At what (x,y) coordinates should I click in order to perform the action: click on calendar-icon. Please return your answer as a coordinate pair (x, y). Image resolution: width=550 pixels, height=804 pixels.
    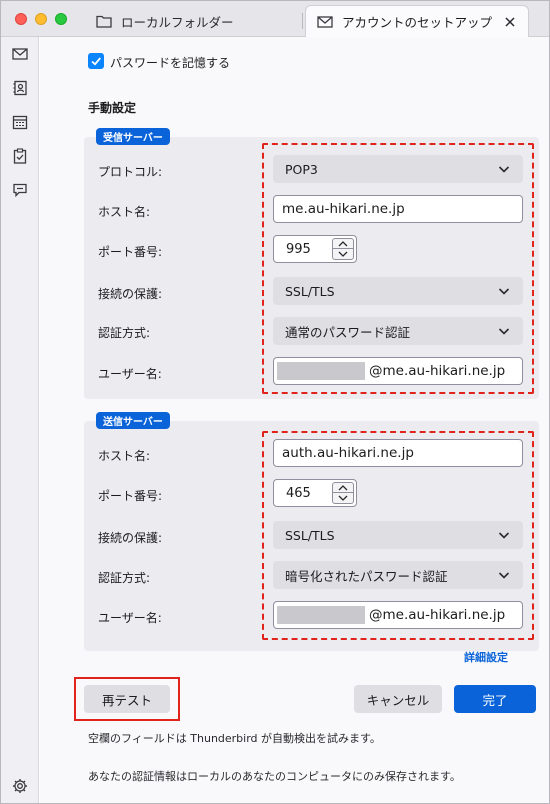
    Looking at the image, I should click on (20, 122).